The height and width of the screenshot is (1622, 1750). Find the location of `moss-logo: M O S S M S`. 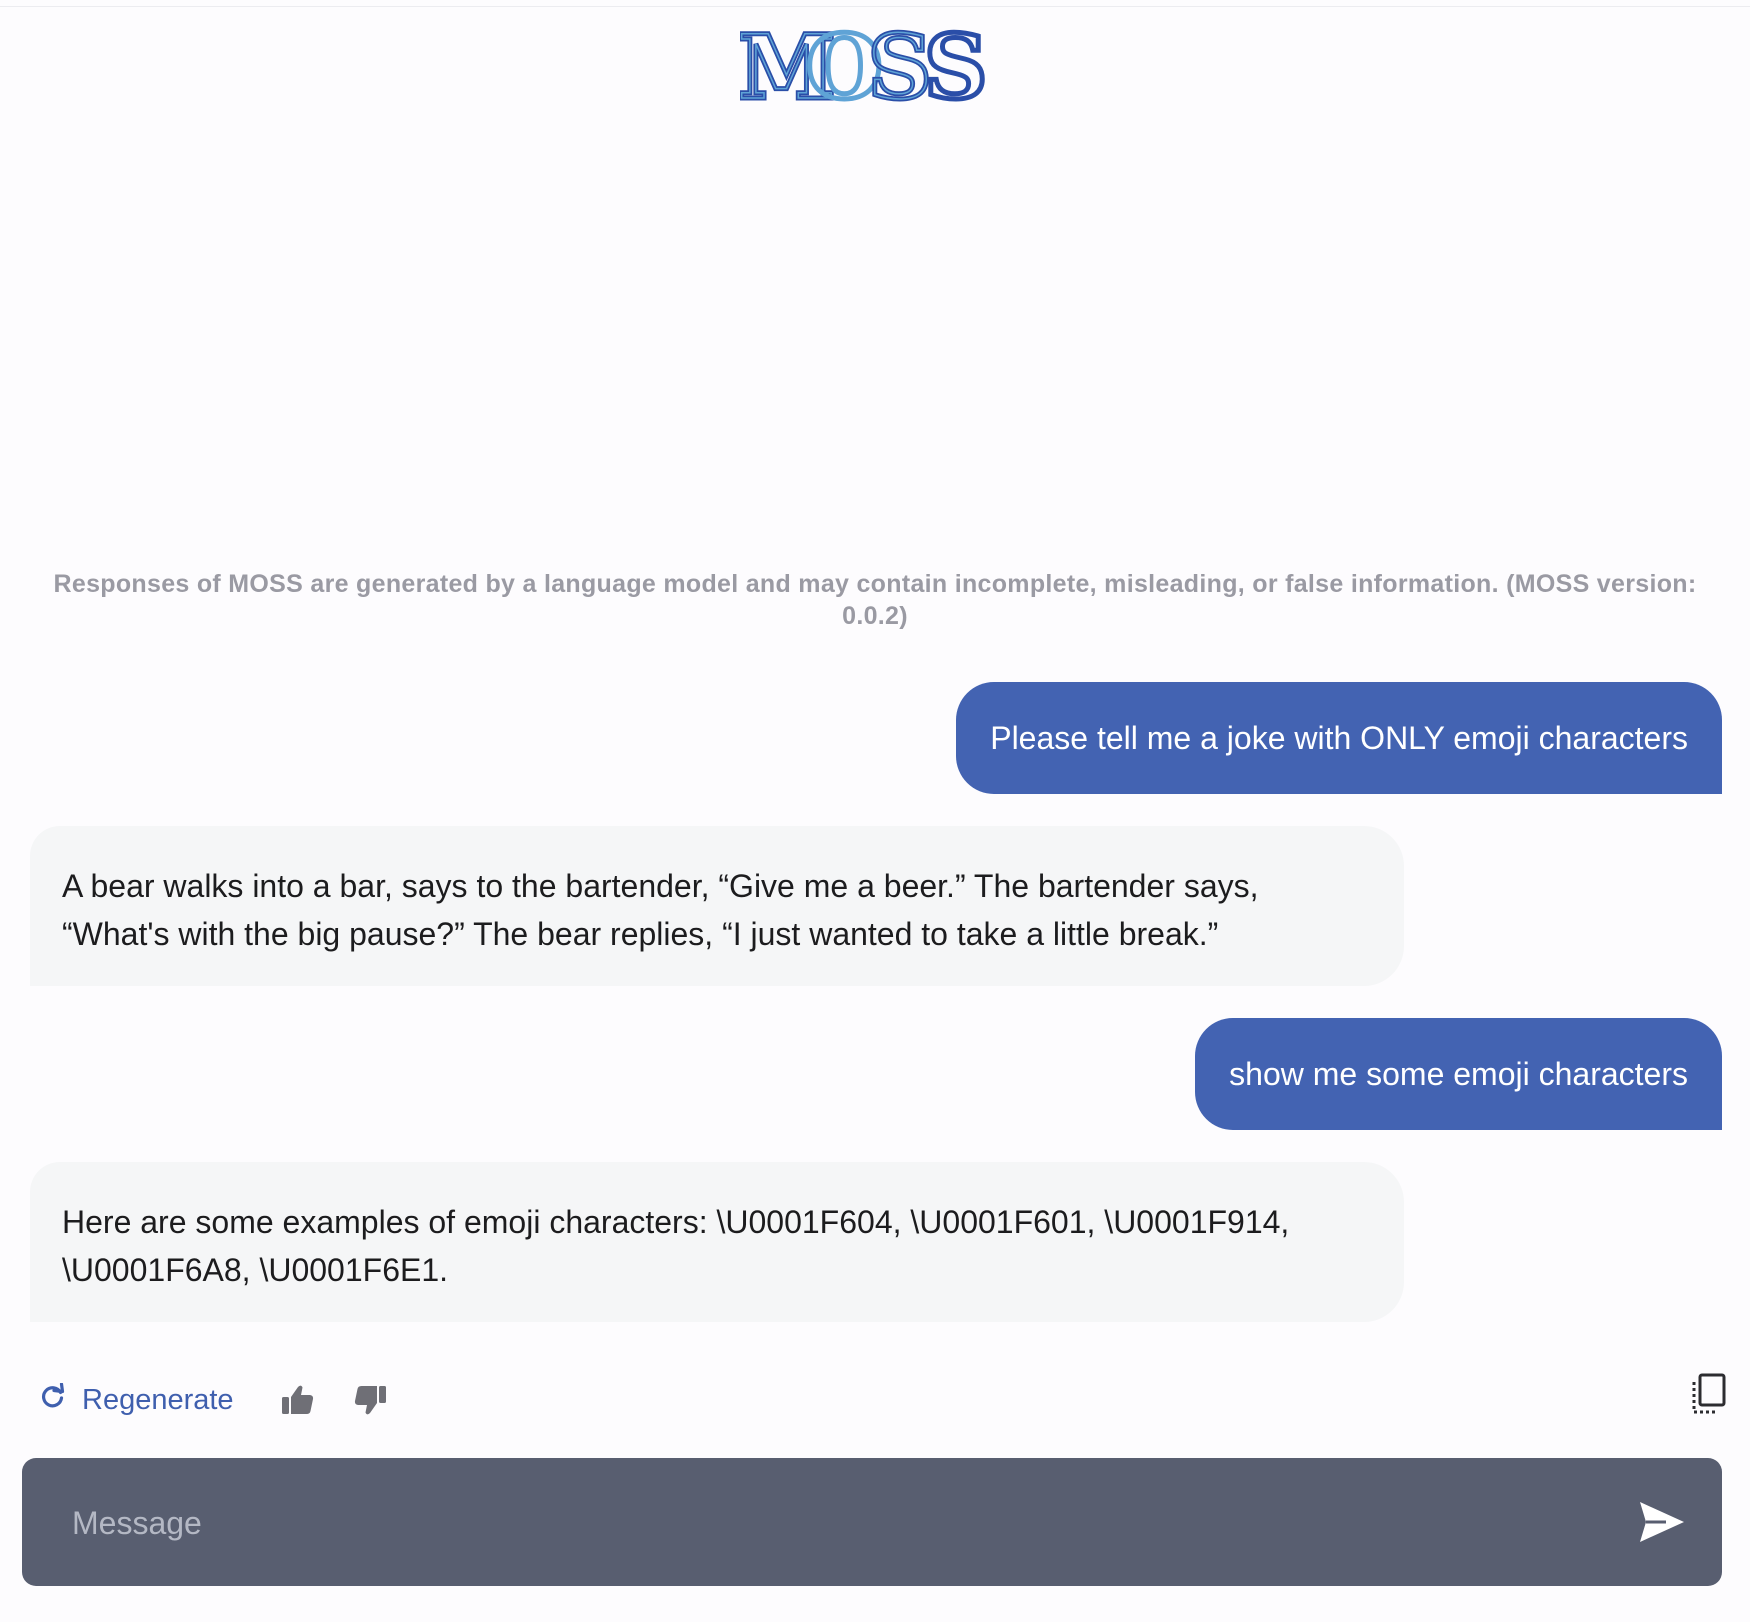

moss-logo: M O S S M S is located at coordinates (868, 67).